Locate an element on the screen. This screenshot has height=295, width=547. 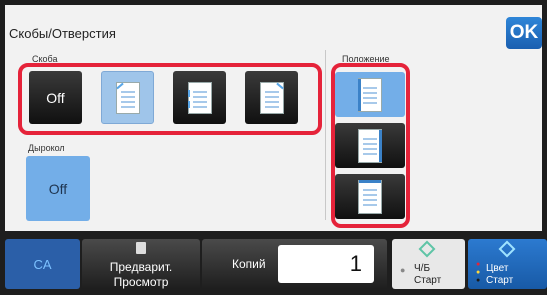
position-left-button is located at coordinates (370, 94).